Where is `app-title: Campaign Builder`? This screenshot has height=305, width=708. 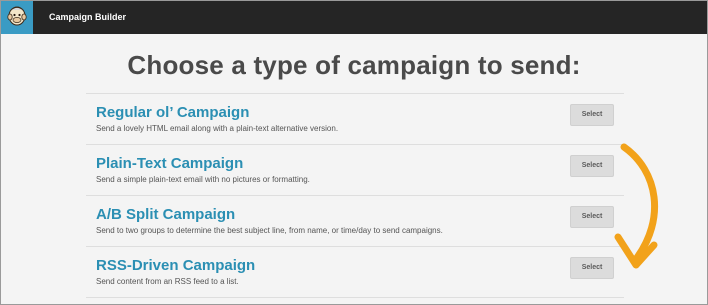
app-title: Campaign Builder is located at coordinates (88, 17).